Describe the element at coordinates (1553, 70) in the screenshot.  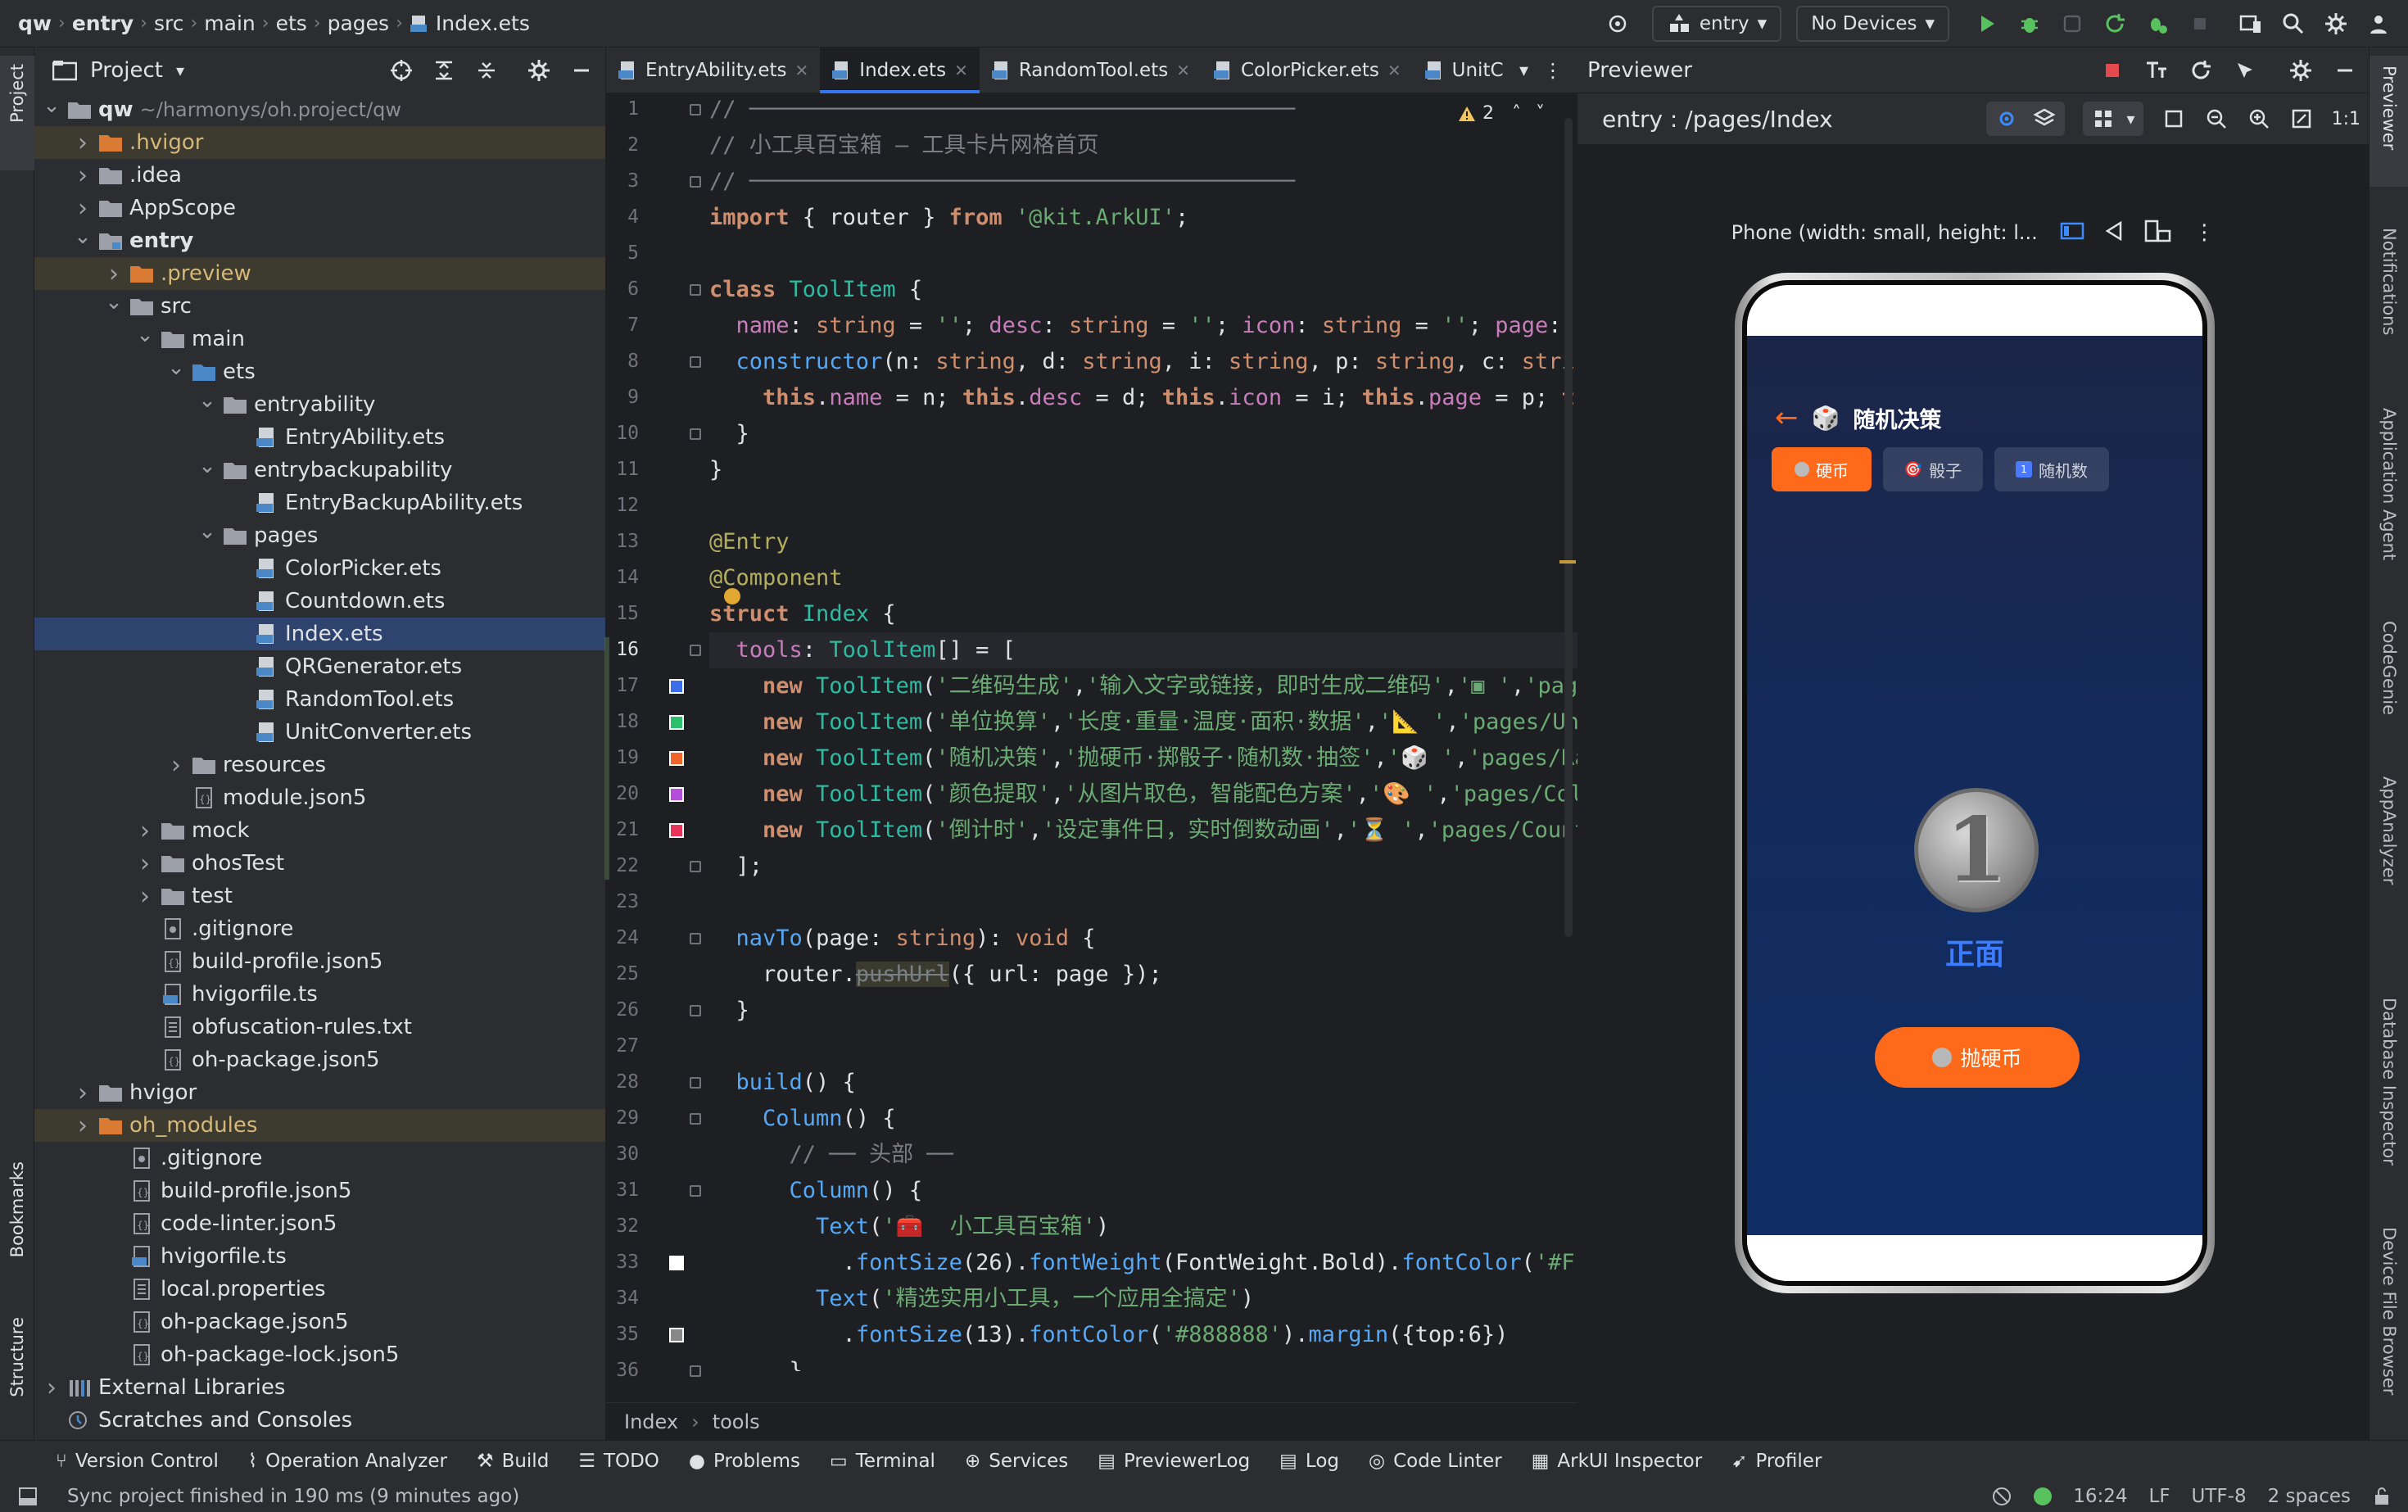
I see `more-options-icon: ⋮` at that location.